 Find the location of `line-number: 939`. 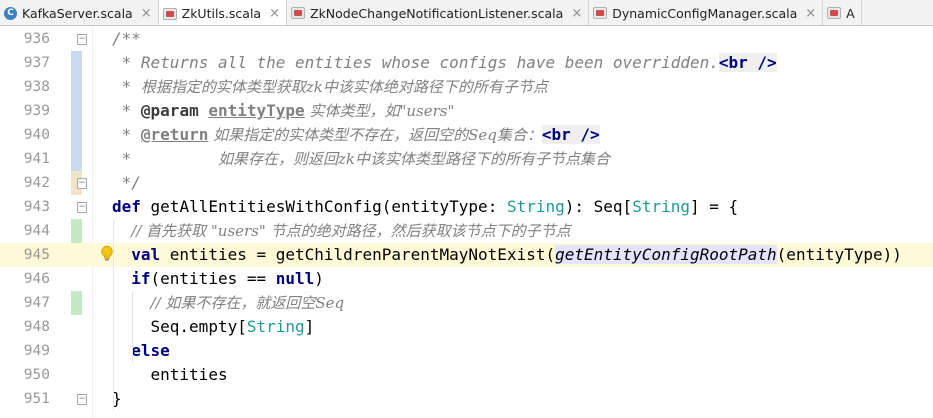

line-number: 939 is located at coordinates (36, 111).